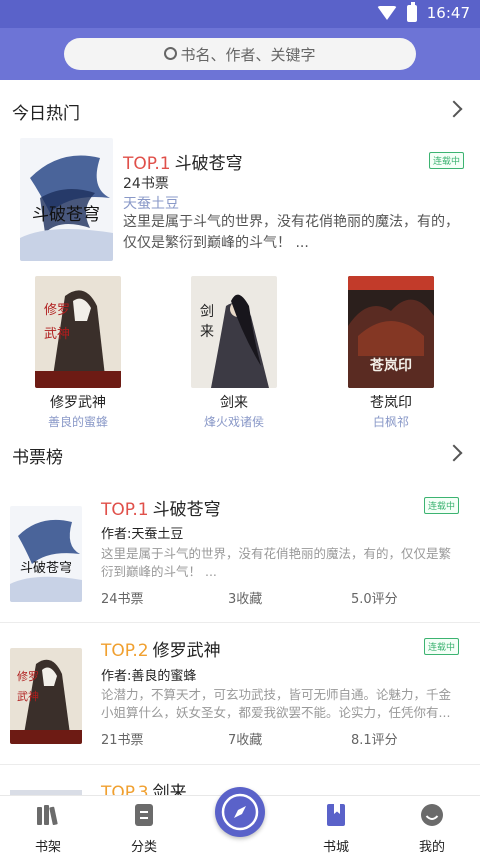 This screenshot has width=480, height=855. I want to click on rank-line: TOP.2 修罗武神, so click(161, 648).